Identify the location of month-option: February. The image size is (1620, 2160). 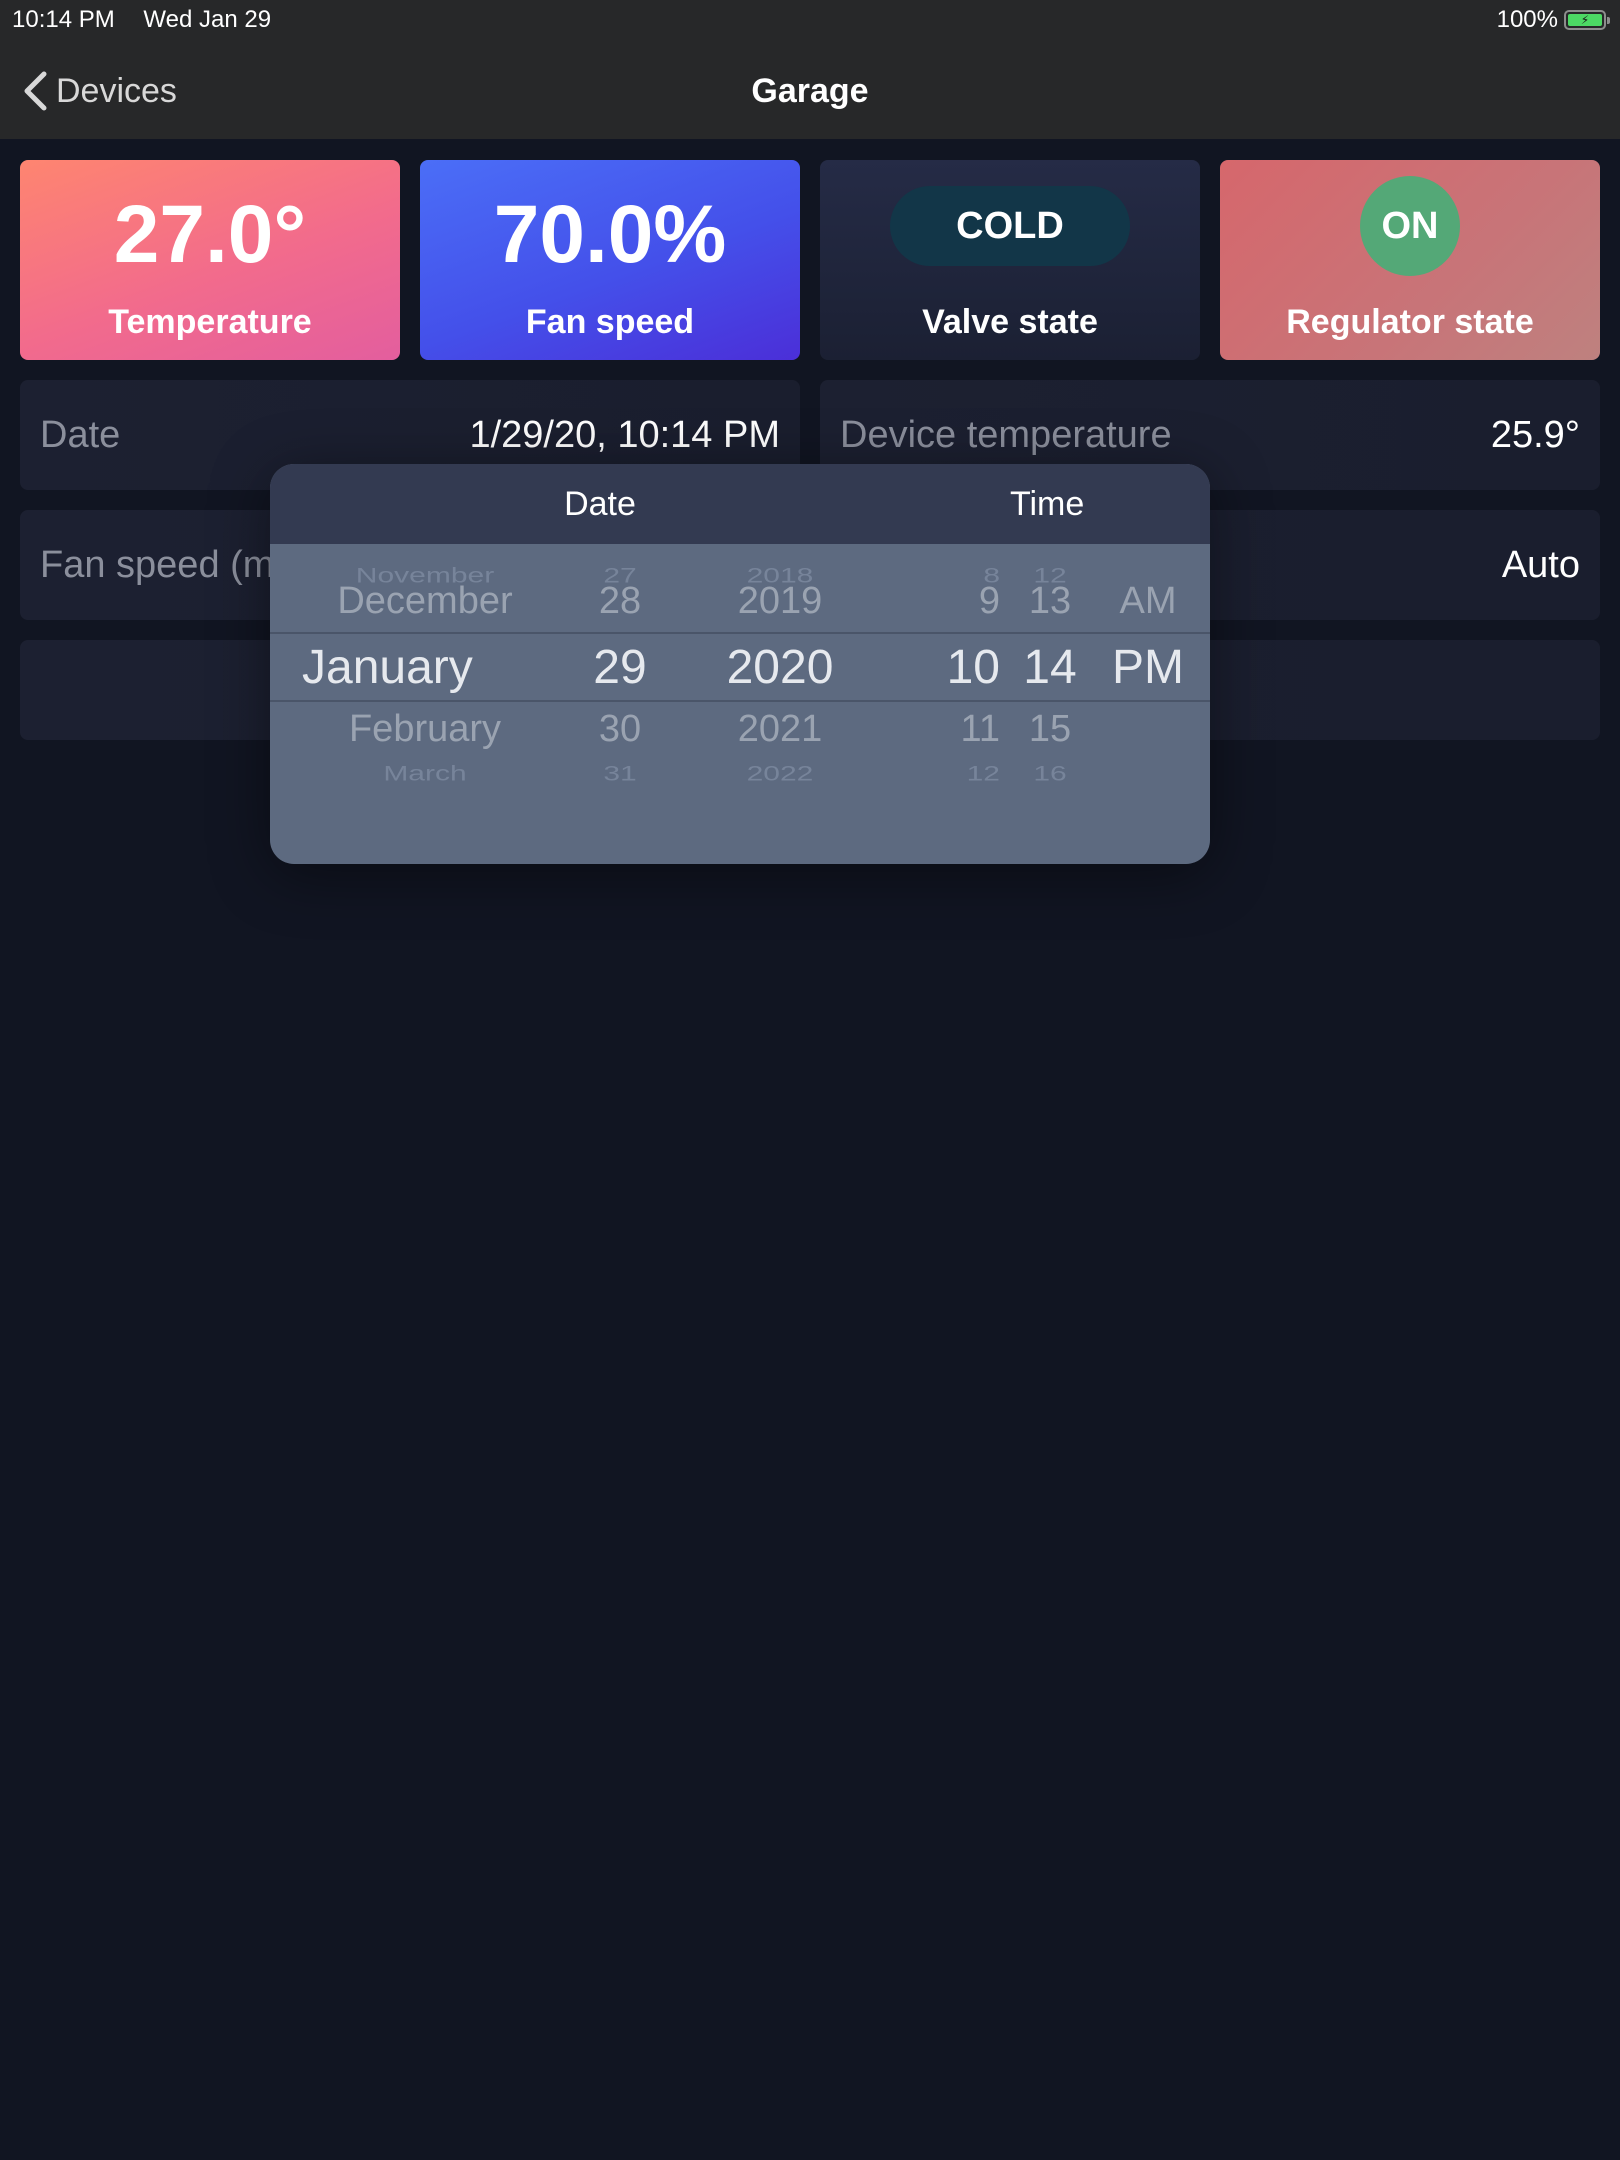
(425, 729).